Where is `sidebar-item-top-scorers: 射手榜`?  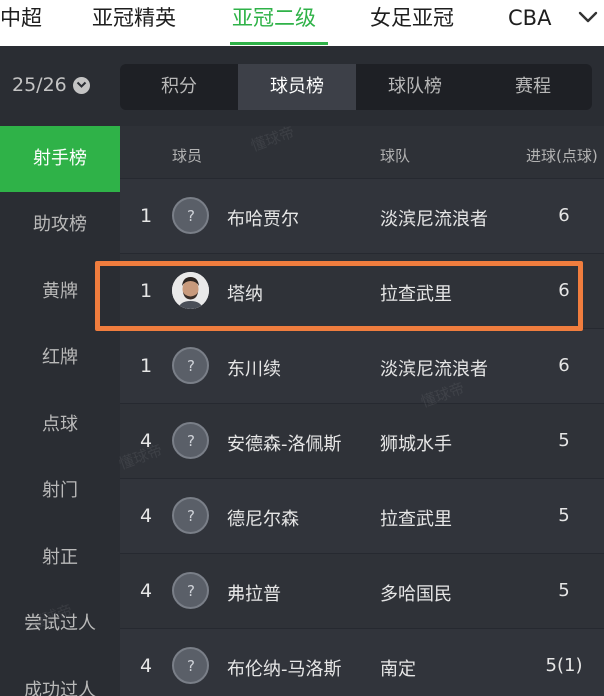 sidebar-item-top-scorers: 射手榜 is located at coordinates (60, 159).